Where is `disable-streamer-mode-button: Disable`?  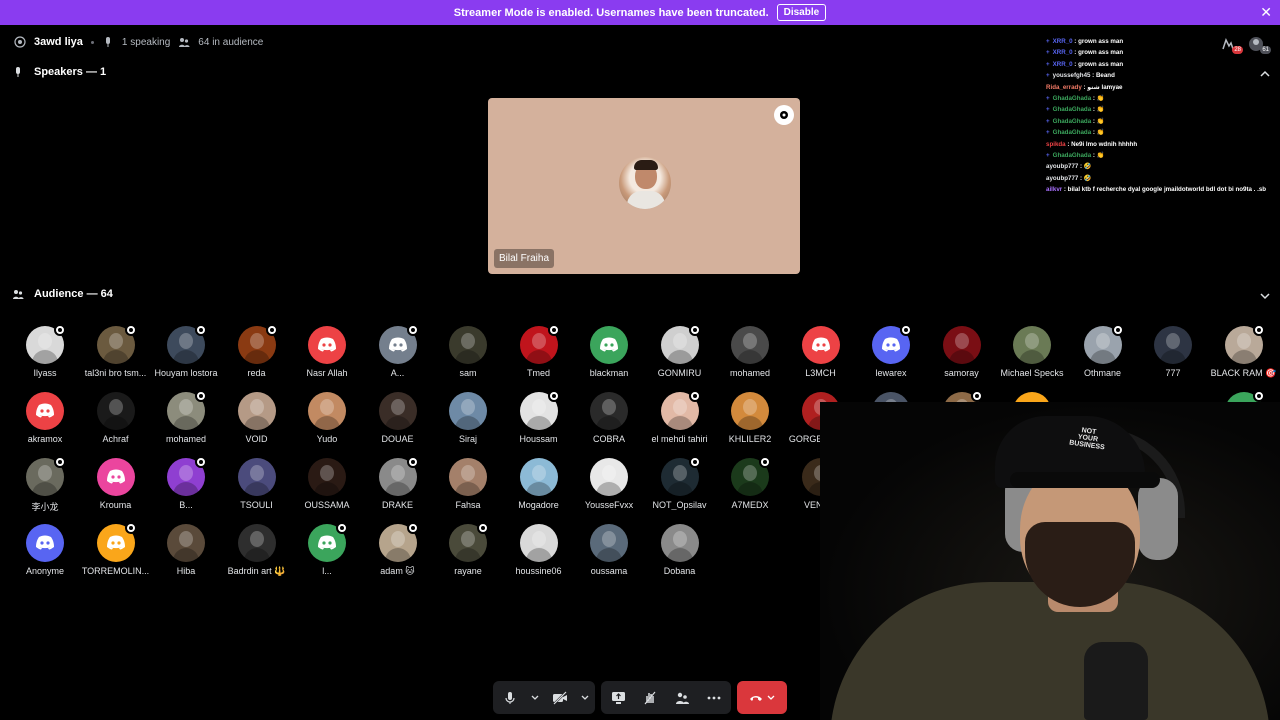 disable-streamer-mode-button: Disable is located at coordinates (801, 12).